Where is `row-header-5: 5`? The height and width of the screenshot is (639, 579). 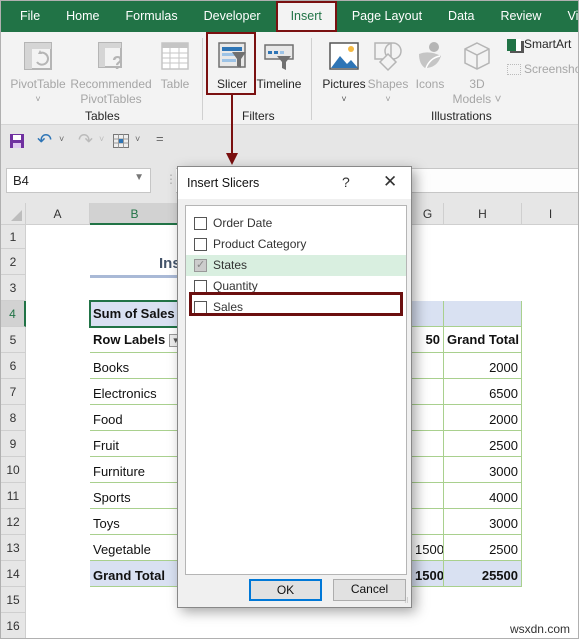
row-header-5: 5 is located at coordinates (13, 340).